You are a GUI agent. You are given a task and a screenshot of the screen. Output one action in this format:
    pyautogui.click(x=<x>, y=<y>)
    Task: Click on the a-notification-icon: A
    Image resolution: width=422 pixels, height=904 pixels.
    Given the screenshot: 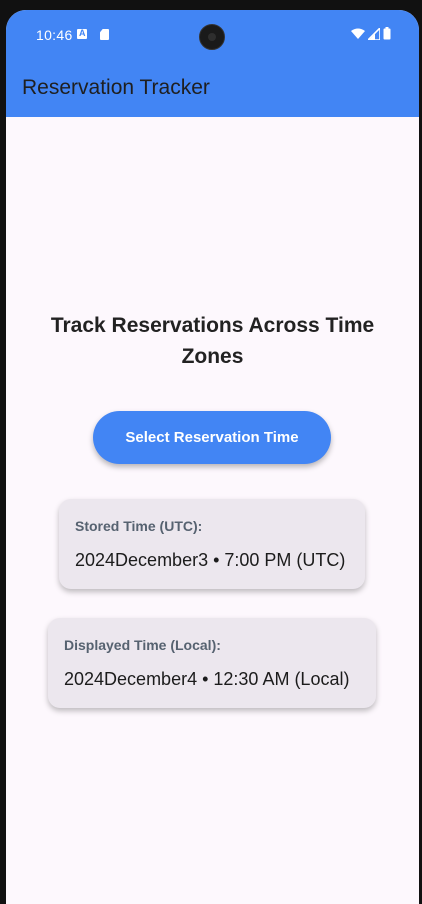 What is the action you would take?
    pyautogui.click(x=82, y=33)
    